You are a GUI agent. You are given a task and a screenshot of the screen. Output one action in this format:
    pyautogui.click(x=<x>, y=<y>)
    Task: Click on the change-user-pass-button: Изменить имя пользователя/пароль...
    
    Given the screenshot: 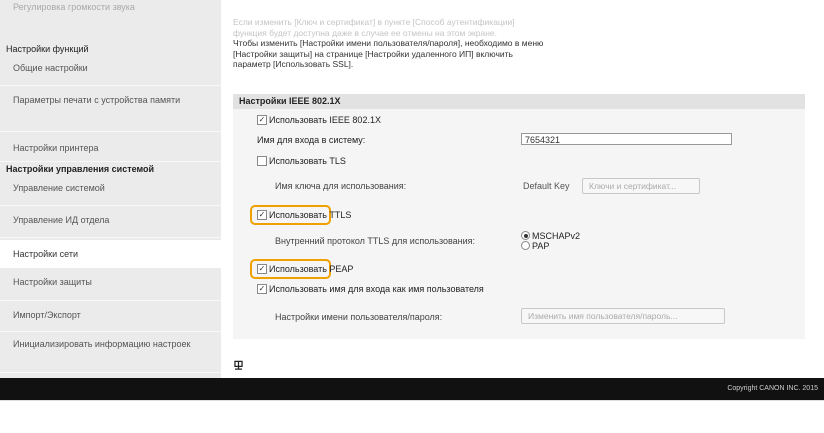 What is the action you would take?
    pyautogui.click(x=623, y=316)
    